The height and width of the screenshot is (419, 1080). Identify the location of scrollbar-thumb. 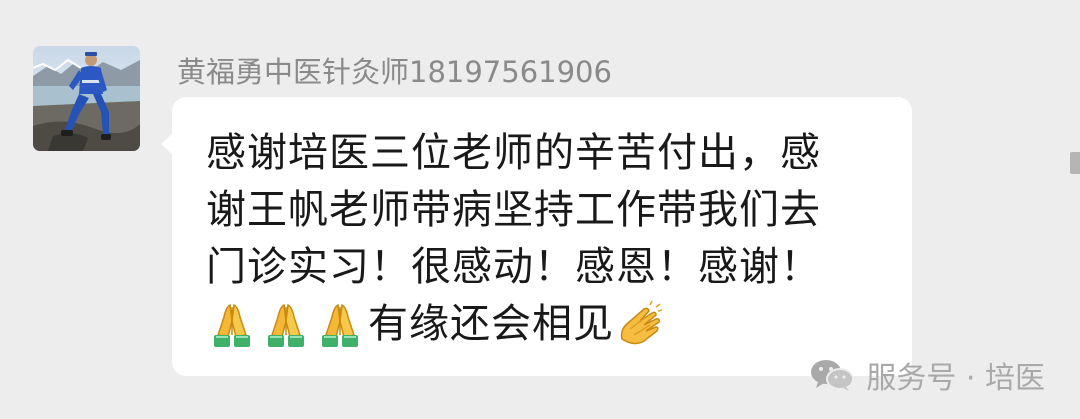
(1075, 163).